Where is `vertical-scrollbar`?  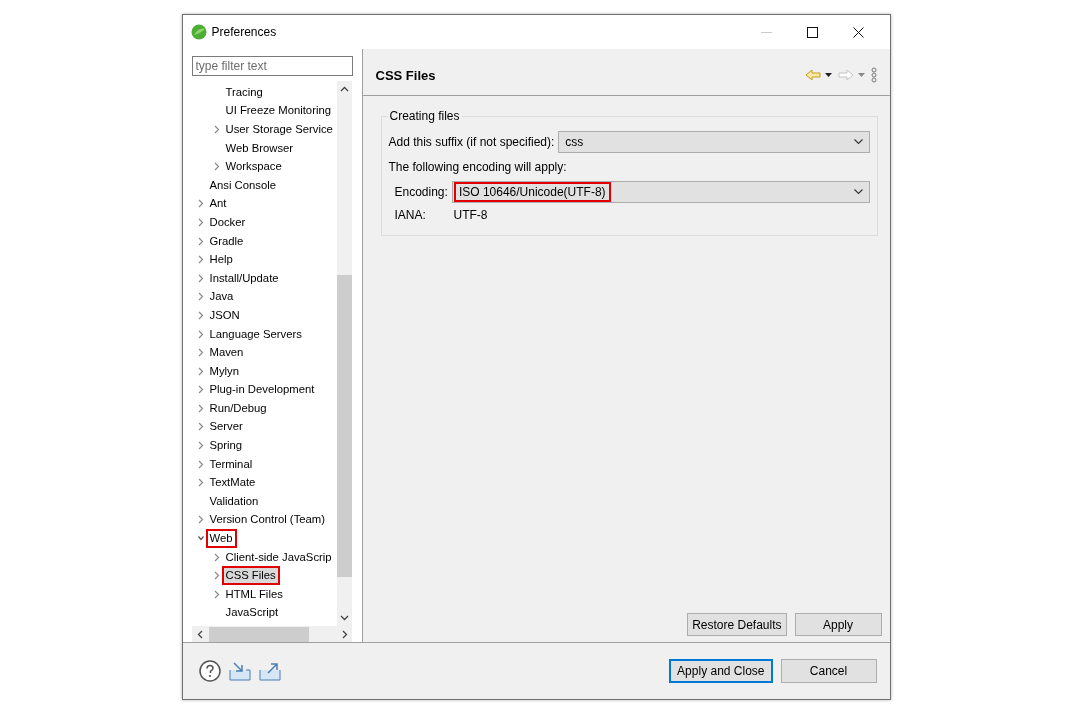
vertical-scrollbar is located at coordinates (344, 353).